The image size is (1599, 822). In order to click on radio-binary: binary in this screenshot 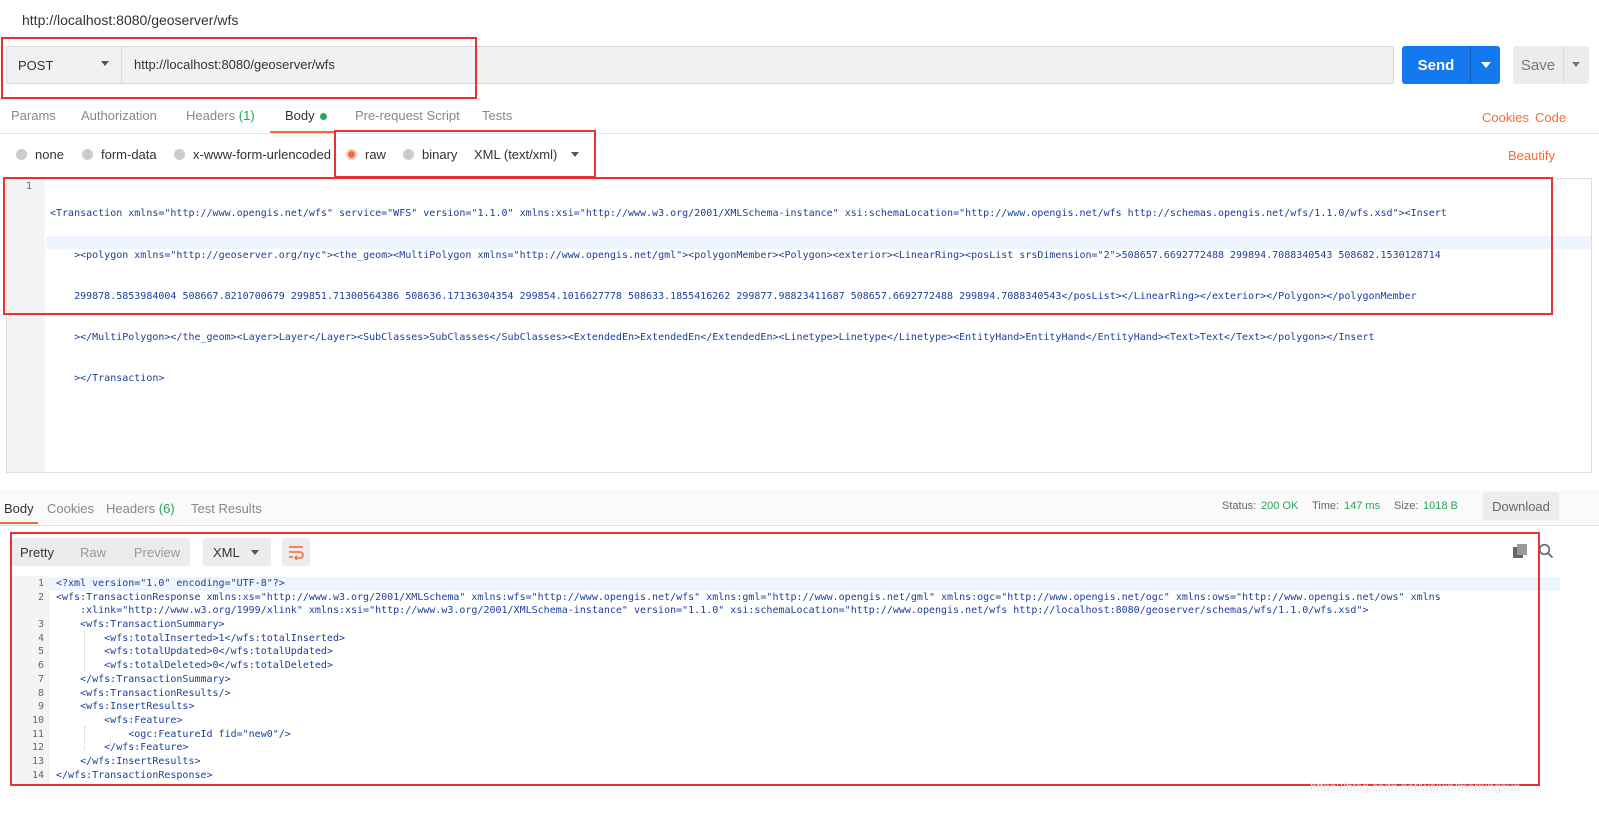, I will do `click(430, 154)`.